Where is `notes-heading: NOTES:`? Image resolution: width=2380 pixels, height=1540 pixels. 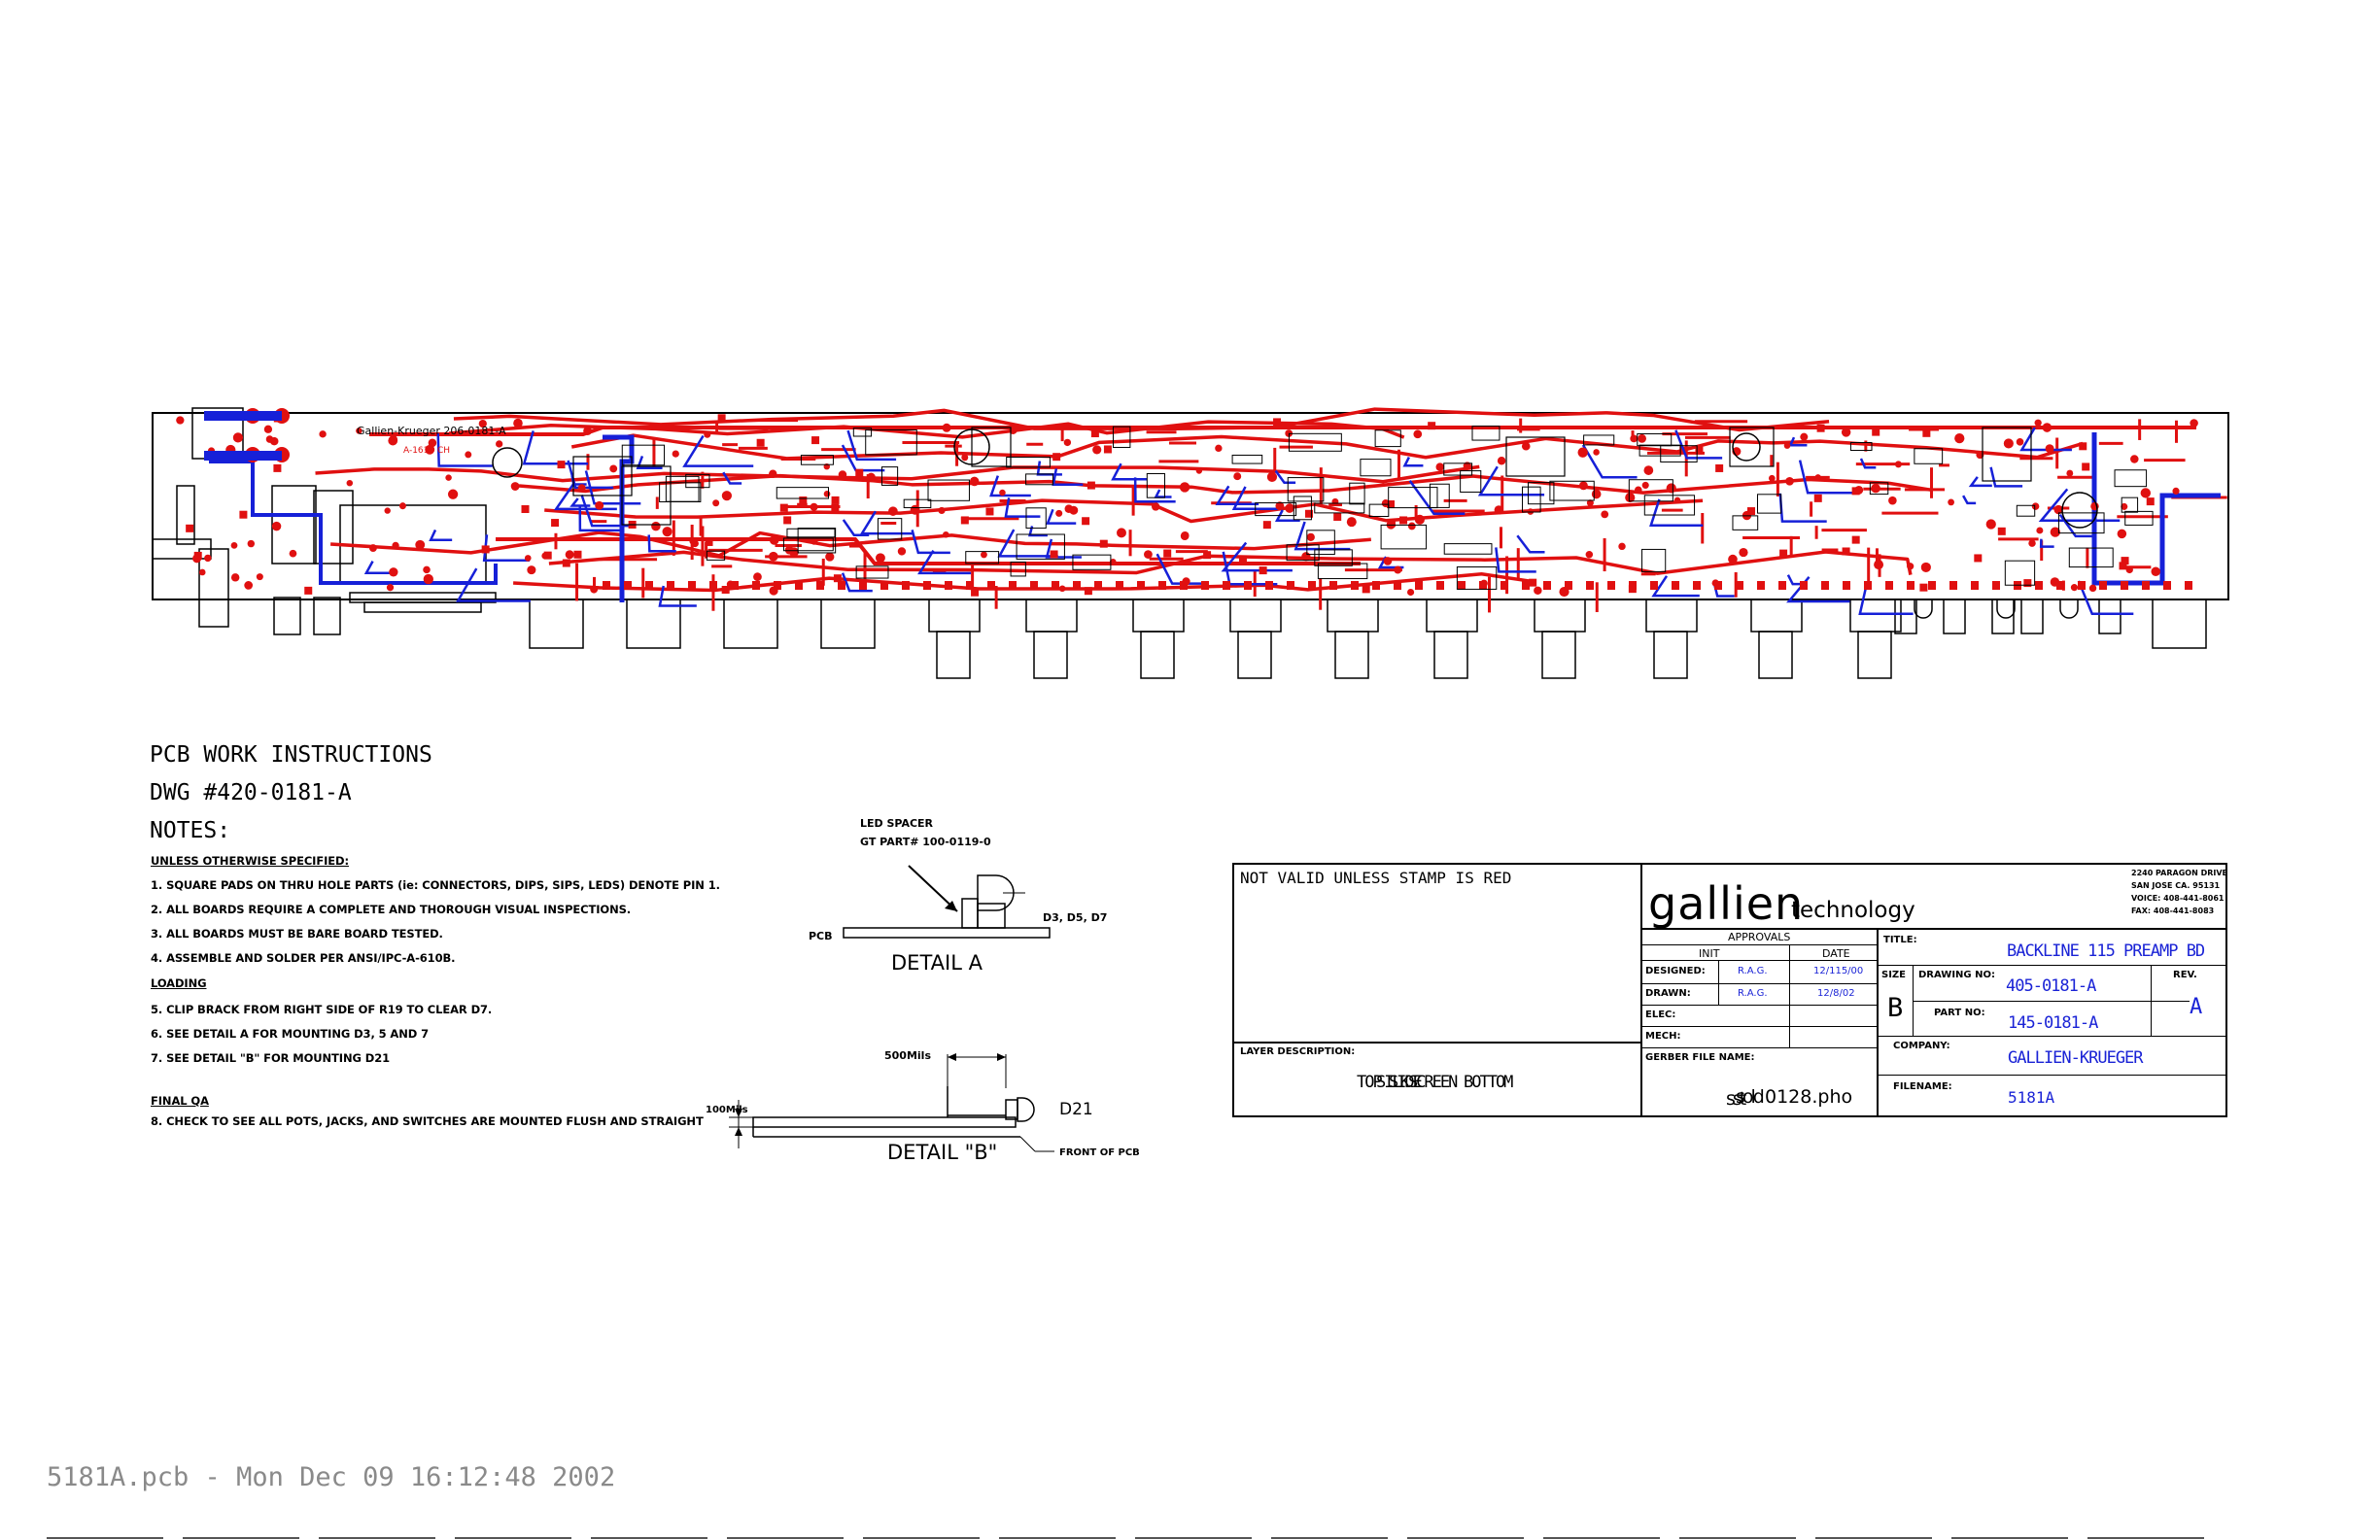 notes-heading: NOTES: is located at coordinates (190, 830).